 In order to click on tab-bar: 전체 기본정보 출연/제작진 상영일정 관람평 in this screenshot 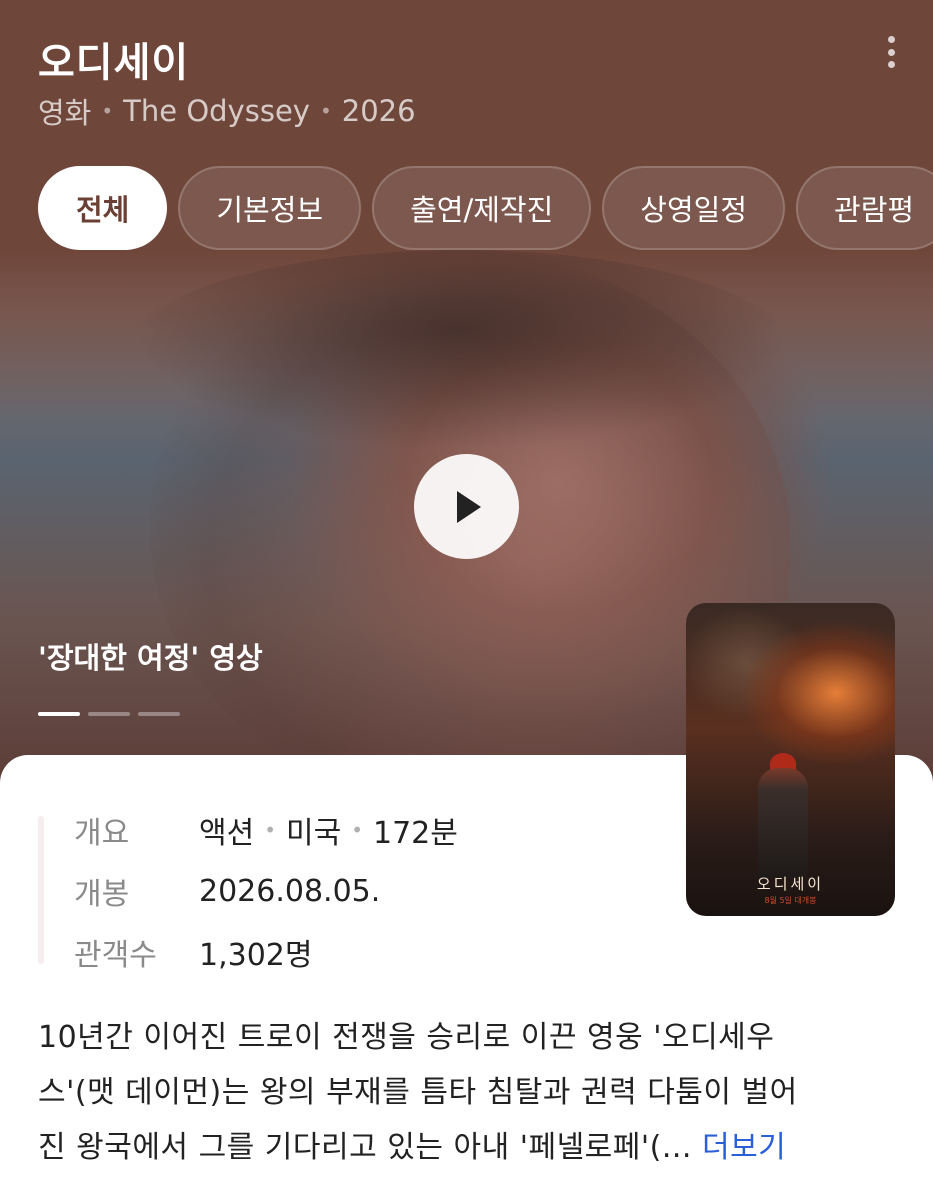, I will do `click(485, 208)`.